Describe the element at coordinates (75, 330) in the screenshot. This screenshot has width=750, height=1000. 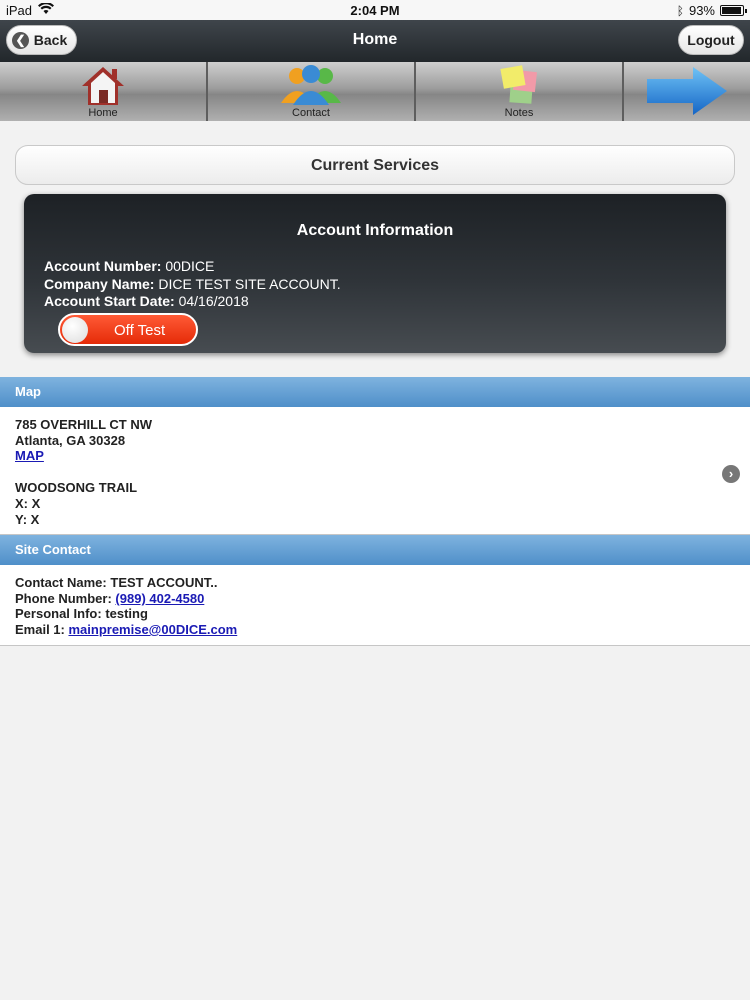
I see `toggle-knob` at that location.